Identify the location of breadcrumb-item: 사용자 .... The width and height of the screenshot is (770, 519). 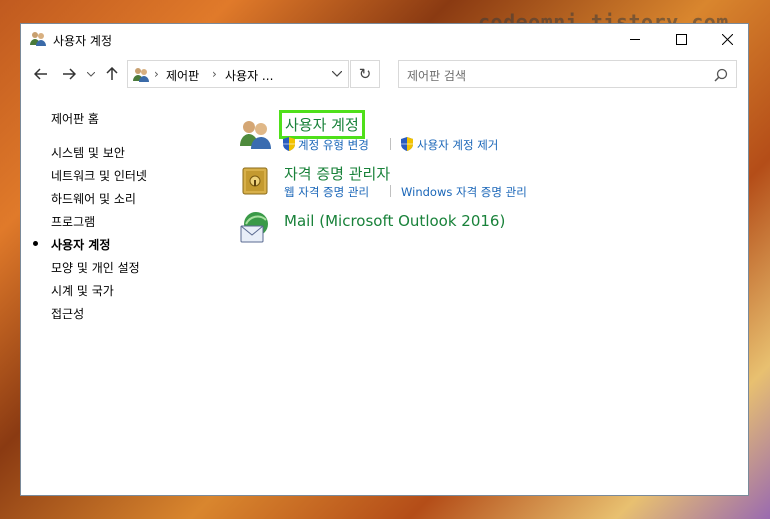
(249, 75).